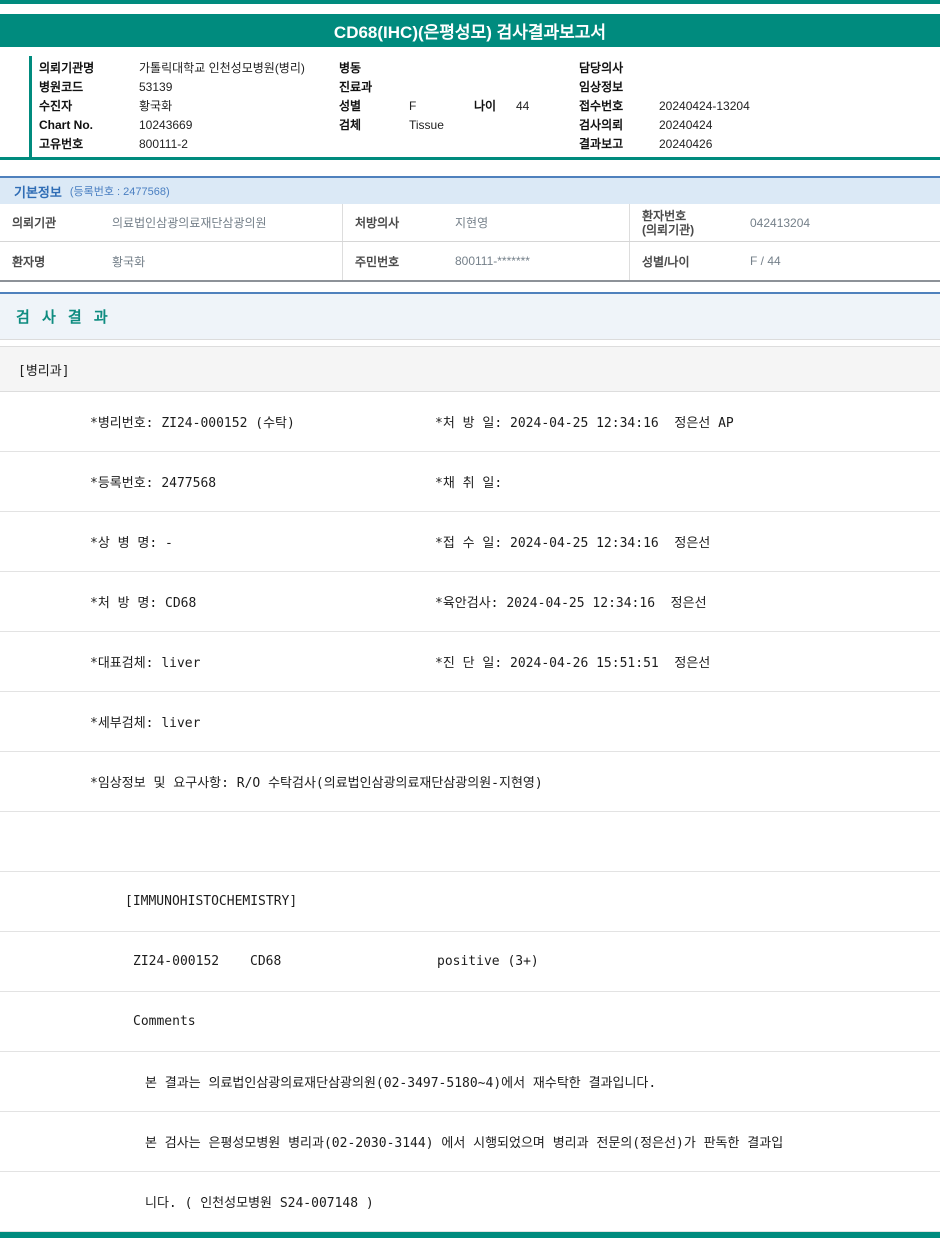 This screenshot has width=940, height=1238. I want to click on report-title: CD68(IHC)(은평성모) 검사결과보고서, so click(470, 32).